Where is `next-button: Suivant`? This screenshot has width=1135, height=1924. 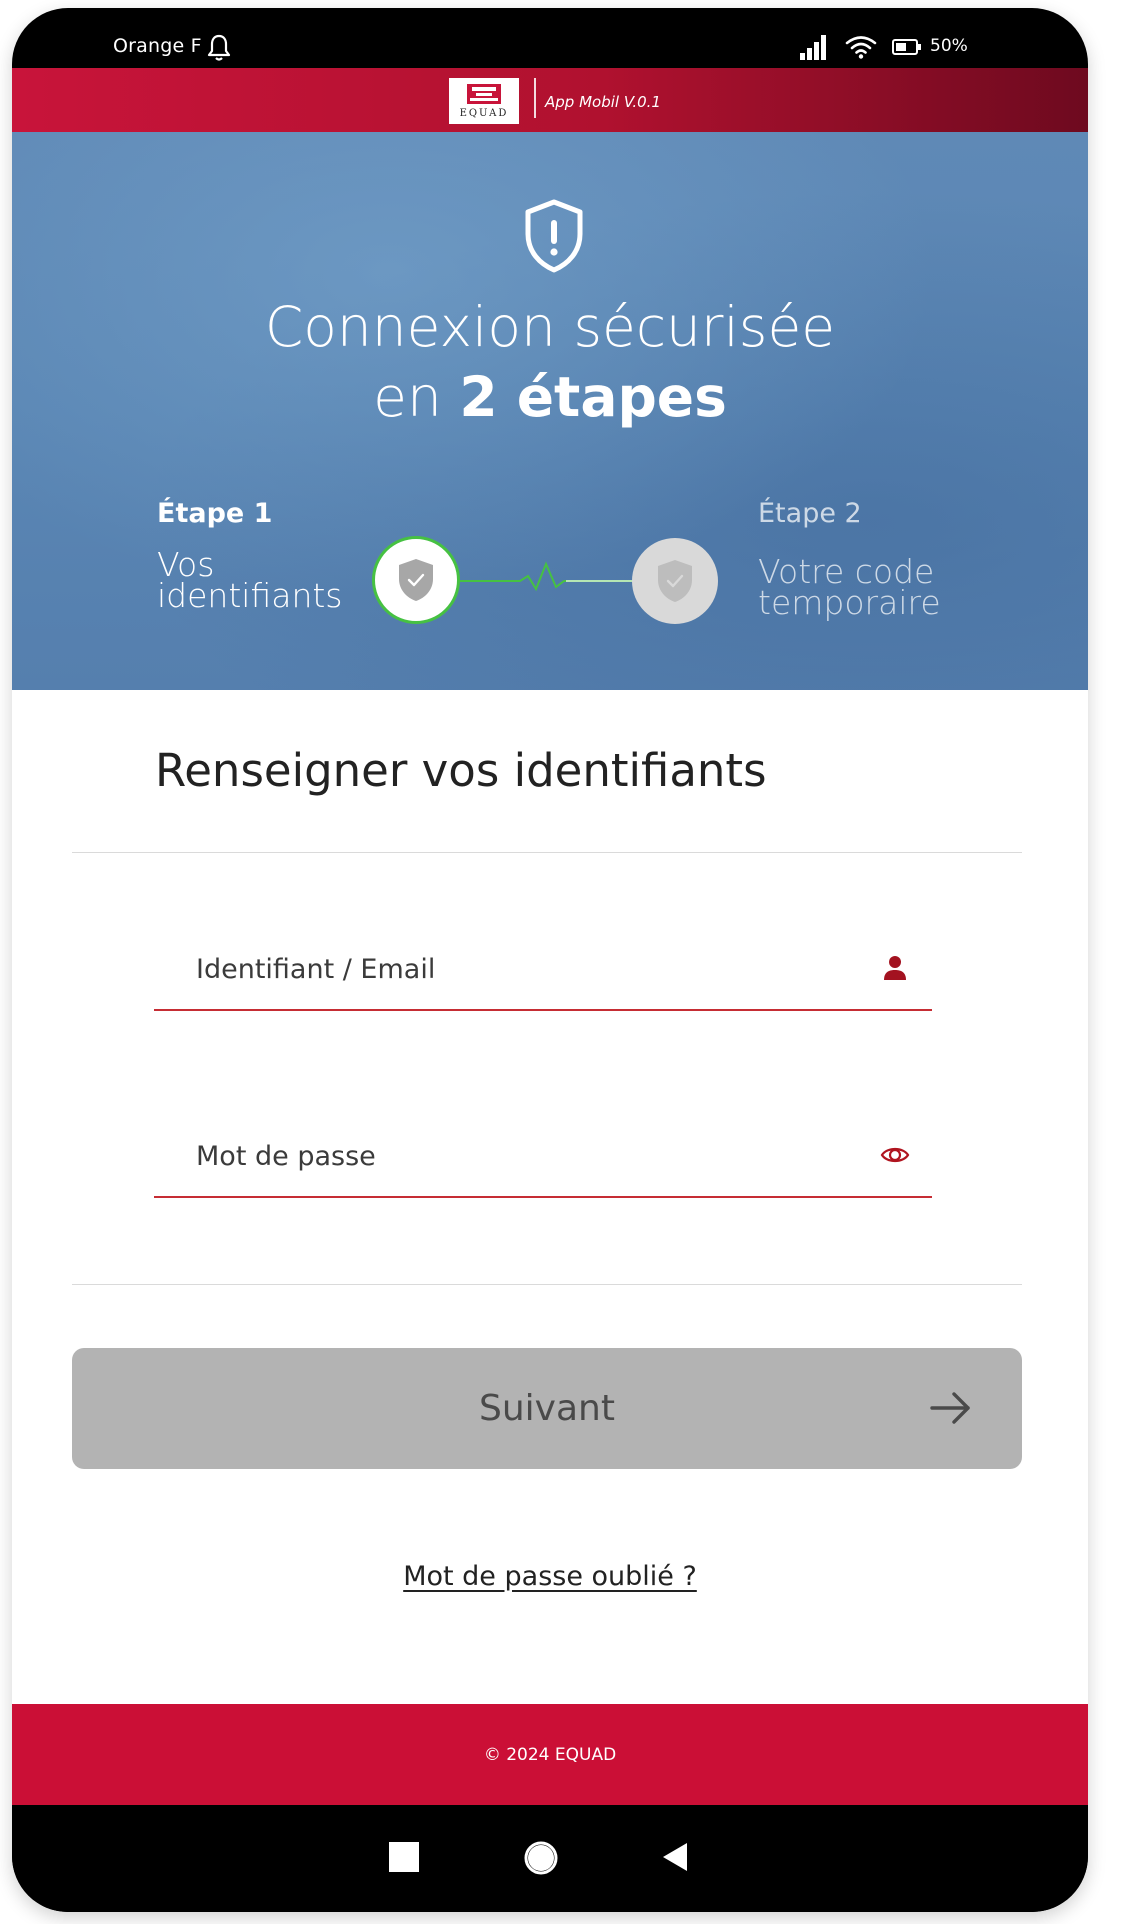
next-button: Suivant is located at coordinates (547, 1408).